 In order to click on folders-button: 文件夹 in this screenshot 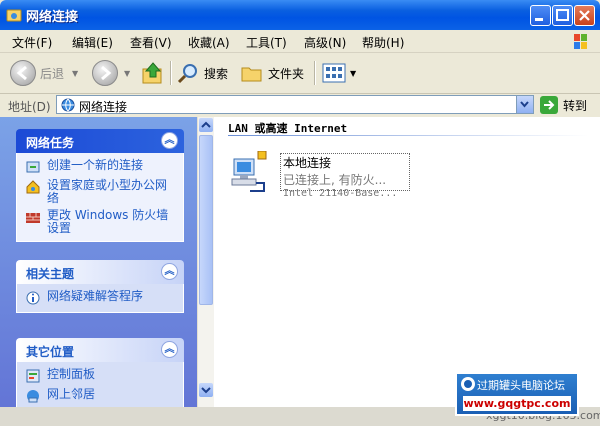, I will do `click(272, 73)`.